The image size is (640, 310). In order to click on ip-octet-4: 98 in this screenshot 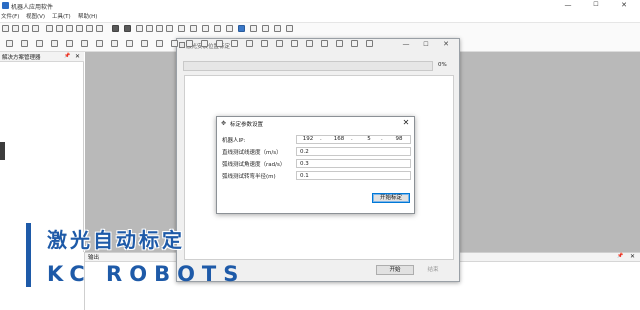, I will do `click(399, 139)`.